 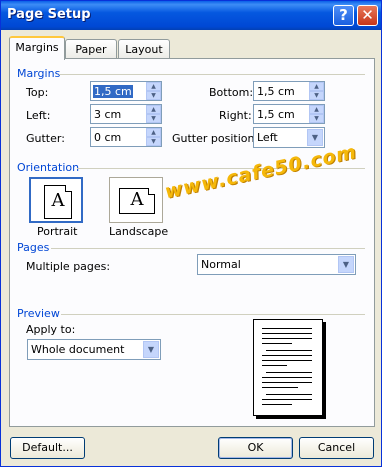 What do you see at coordinates (289, 137) in the screenshot?
I see `gutter-position-select: Left ▼` at bounding box center [289, 137].